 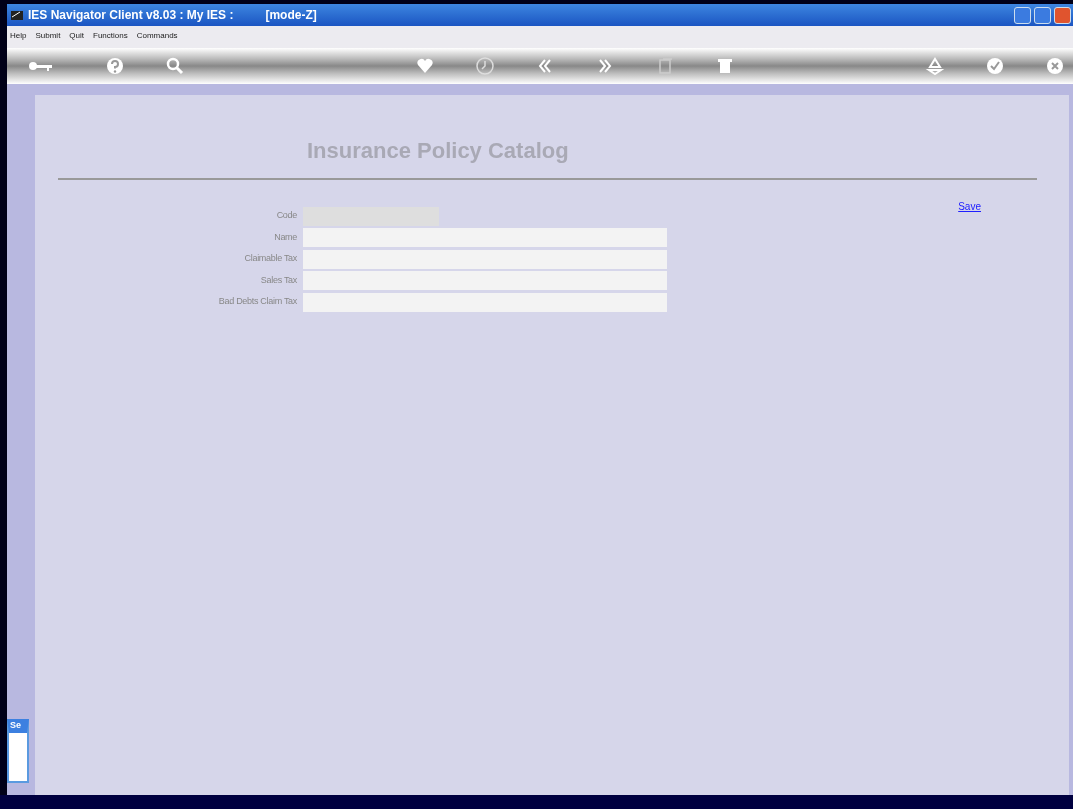 What do you see at coordinates (995, 66) in the screenshot?
I see `check-icon` at bounding box center [995, 66].